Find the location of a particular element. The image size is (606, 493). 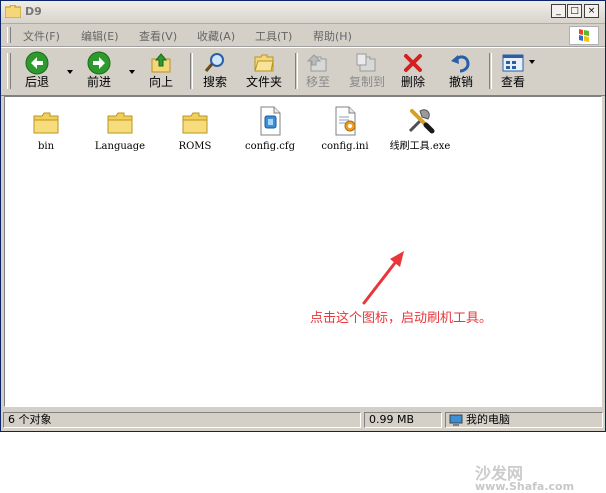

folders-label: 文件夹 is located at coordinates (263, 82).